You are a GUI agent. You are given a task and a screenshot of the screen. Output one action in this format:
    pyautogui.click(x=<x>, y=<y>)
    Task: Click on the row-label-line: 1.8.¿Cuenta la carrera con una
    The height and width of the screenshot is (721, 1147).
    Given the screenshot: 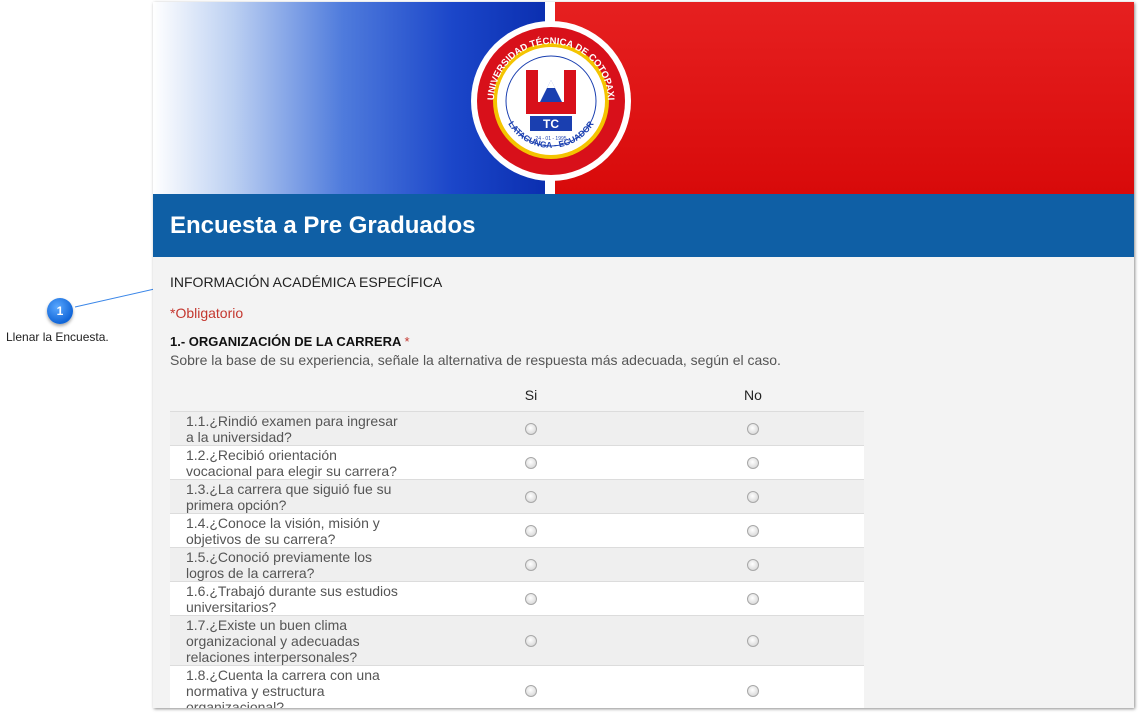 What is the action you would take?
    pyautogui.click(x=283, y=674)
    